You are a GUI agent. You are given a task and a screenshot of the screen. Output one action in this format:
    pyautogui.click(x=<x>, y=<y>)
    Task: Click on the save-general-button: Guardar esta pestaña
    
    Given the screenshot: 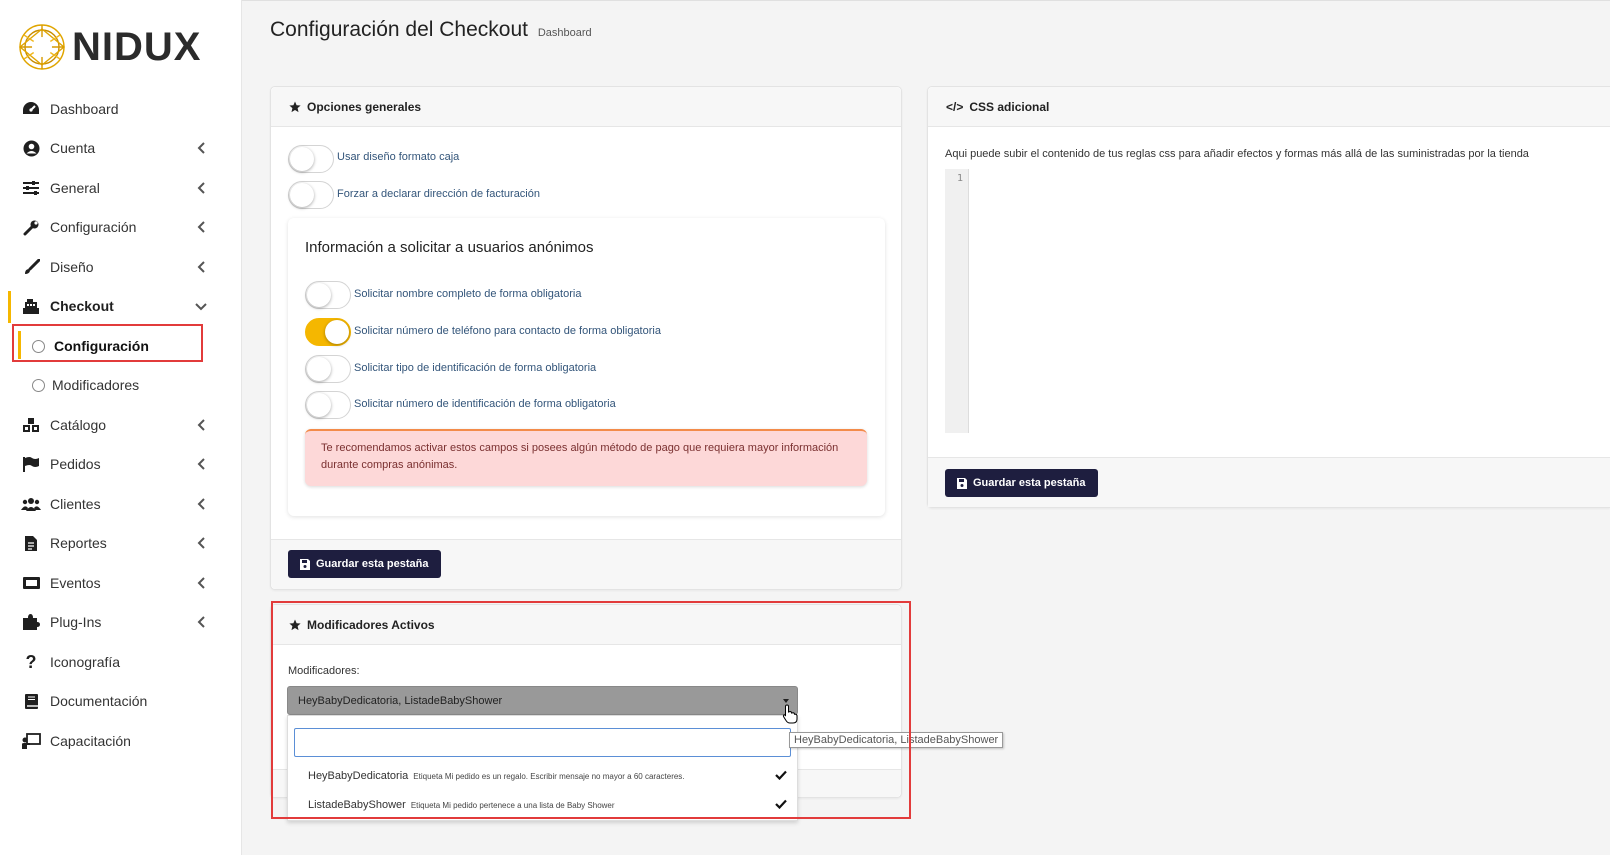 What is the action you would take?
    pyautogui.click(x=364, y=564)
    